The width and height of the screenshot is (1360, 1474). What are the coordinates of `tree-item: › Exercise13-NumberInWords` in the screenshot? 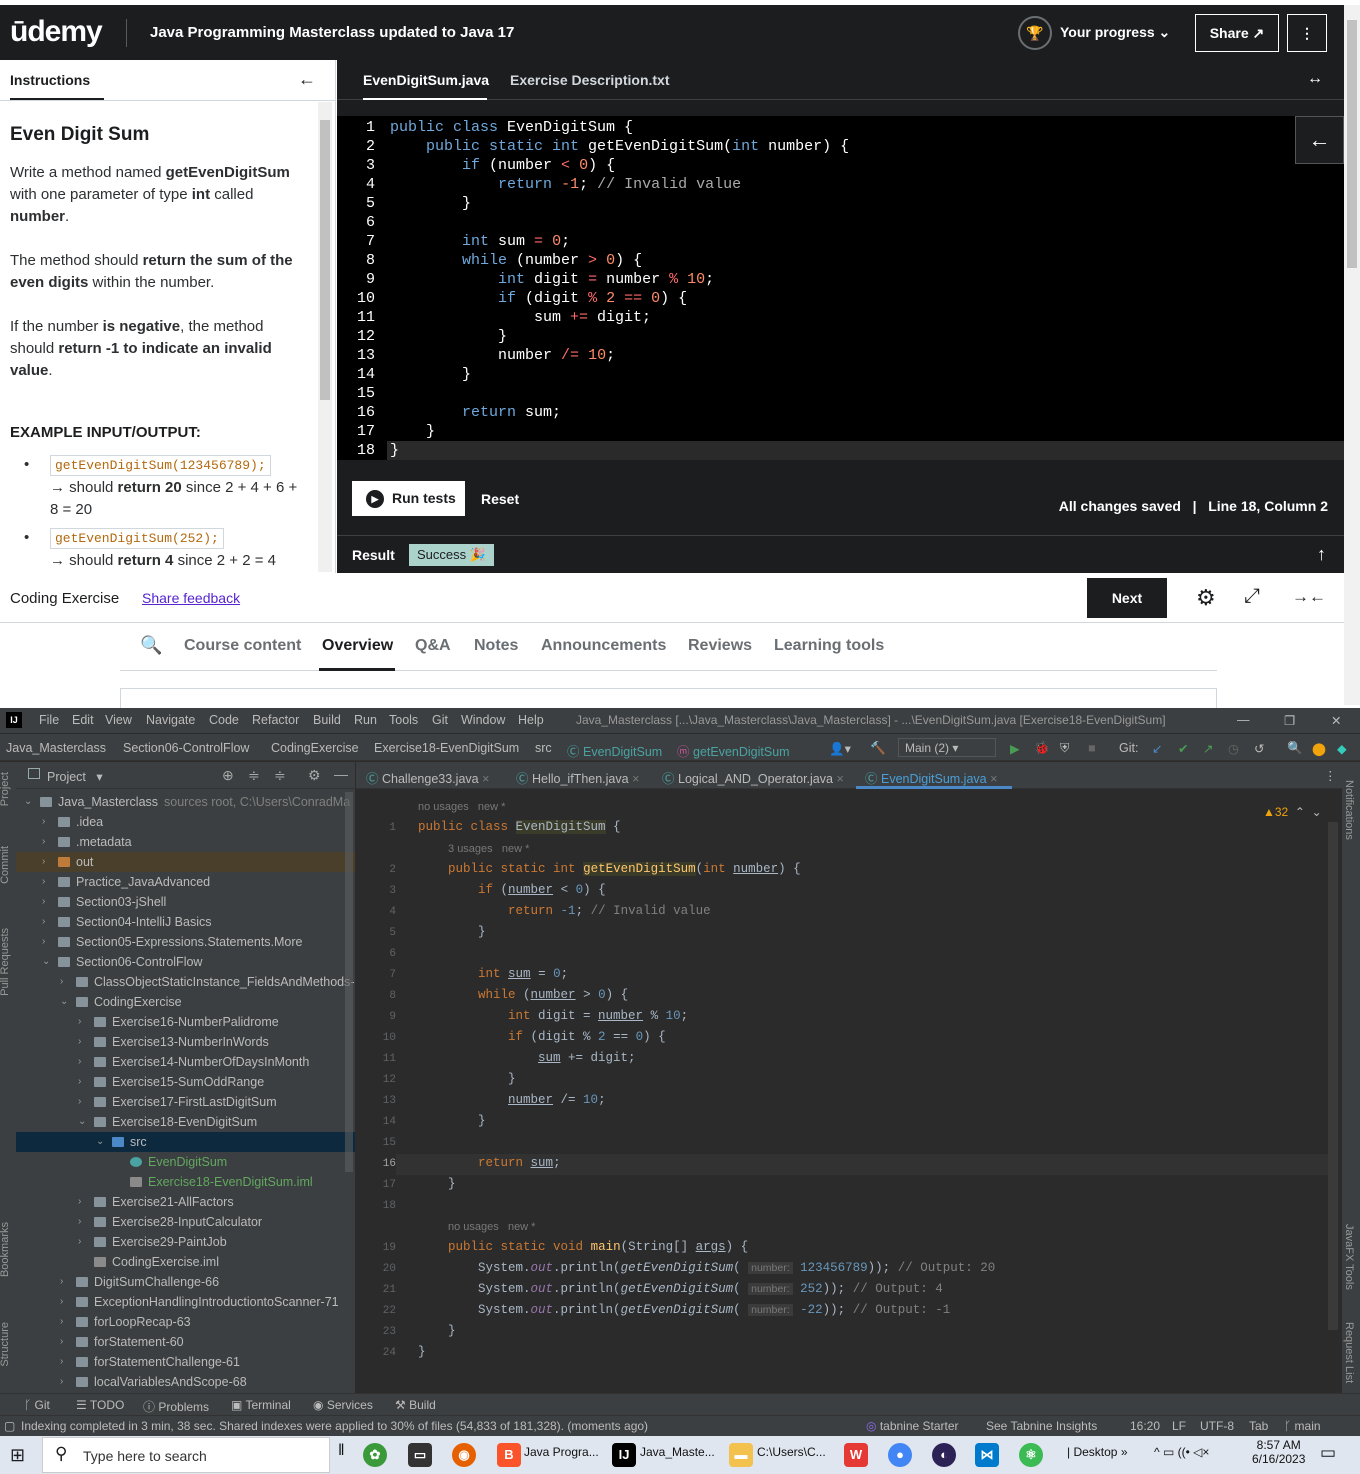 It's located at (185, 1042).